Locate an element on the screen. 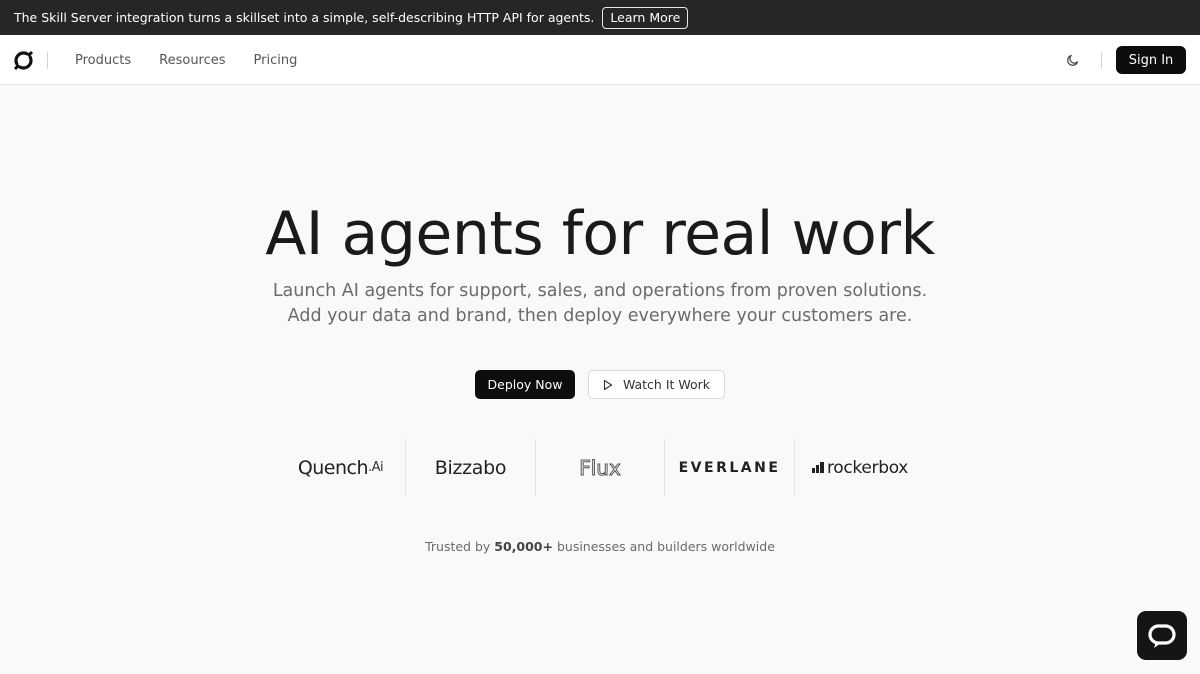  moon-icon is located at coordinates (1073, 60).